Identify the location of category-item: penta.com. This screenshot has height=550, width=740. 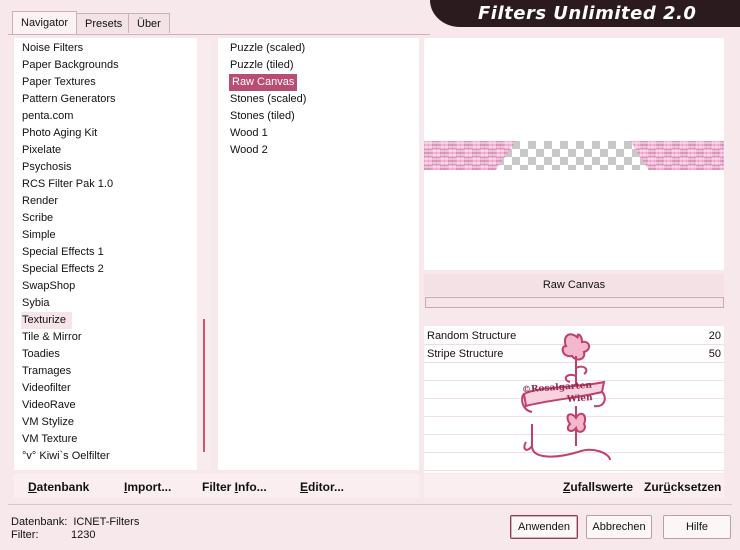
(47, 116).